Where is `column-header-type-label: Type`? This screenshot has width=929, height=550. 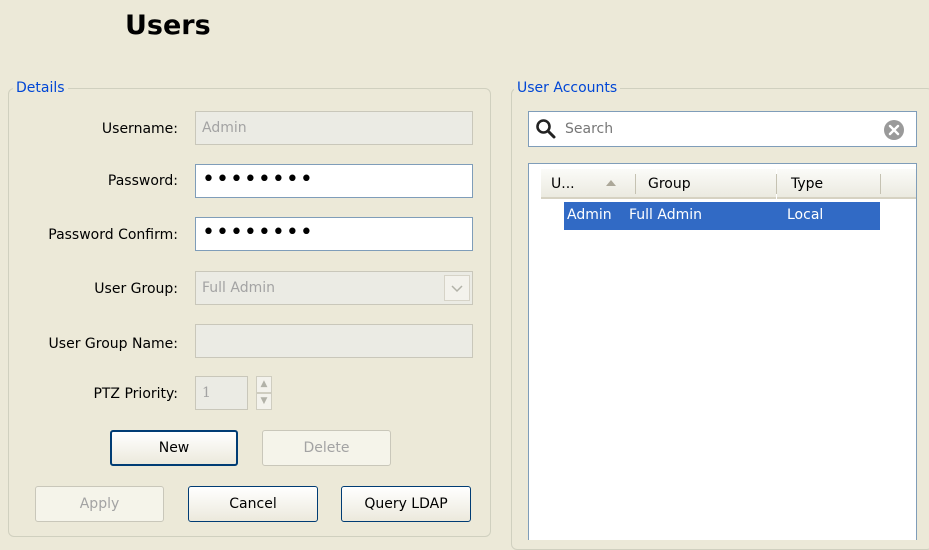 column-header-type-label: Type is located at coordinates (807, 184).